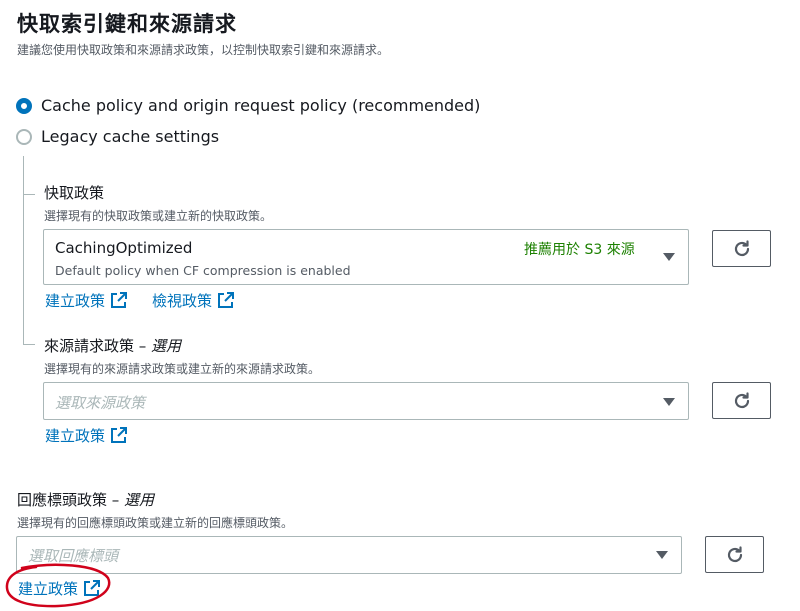  I want to click on refresh-response-headers-policies-button, so click(734, 554).